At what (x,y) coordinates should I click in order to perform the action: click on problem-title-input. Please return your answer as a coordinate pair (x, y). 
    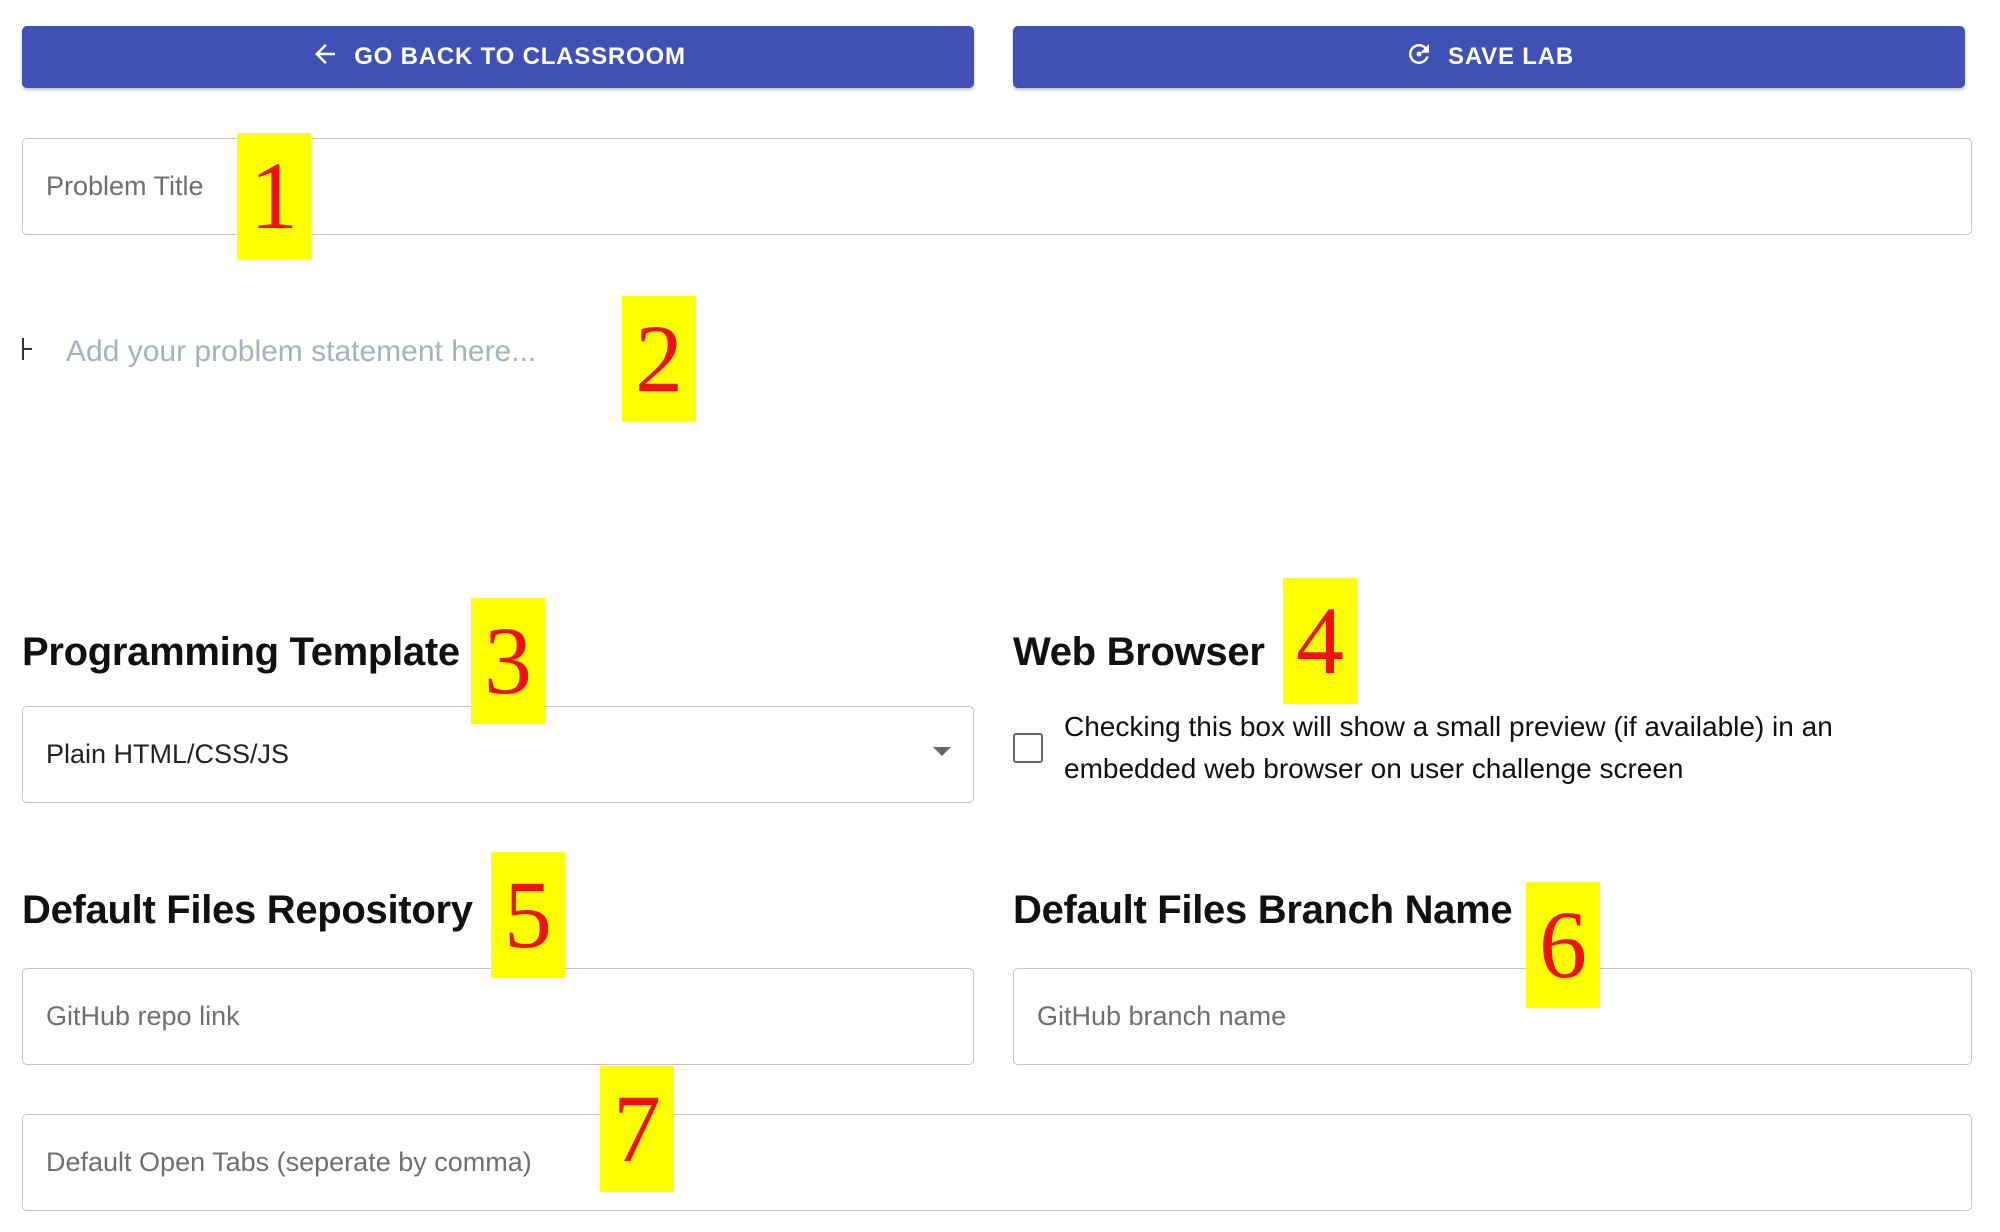
    Looking at the image, I should click on (1008, 186).